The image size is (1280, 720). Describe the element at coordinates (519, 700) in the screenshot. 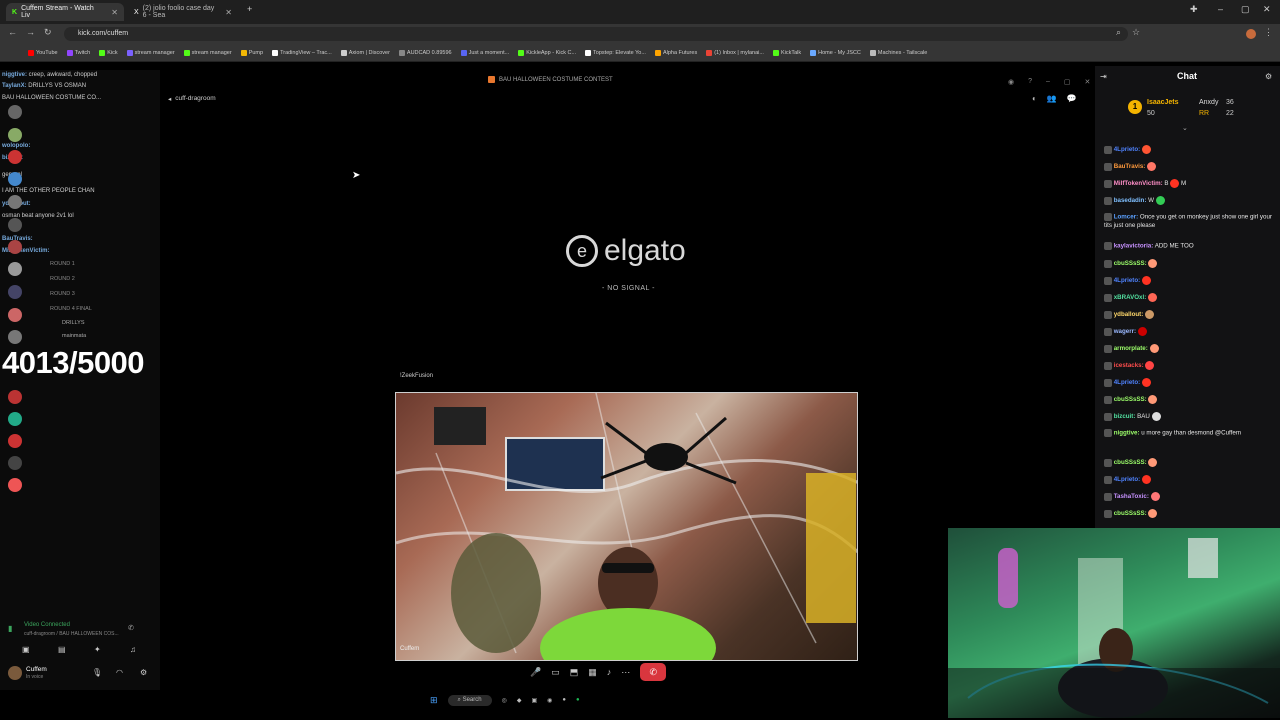

I see `steam-icon: ◆` at that location.